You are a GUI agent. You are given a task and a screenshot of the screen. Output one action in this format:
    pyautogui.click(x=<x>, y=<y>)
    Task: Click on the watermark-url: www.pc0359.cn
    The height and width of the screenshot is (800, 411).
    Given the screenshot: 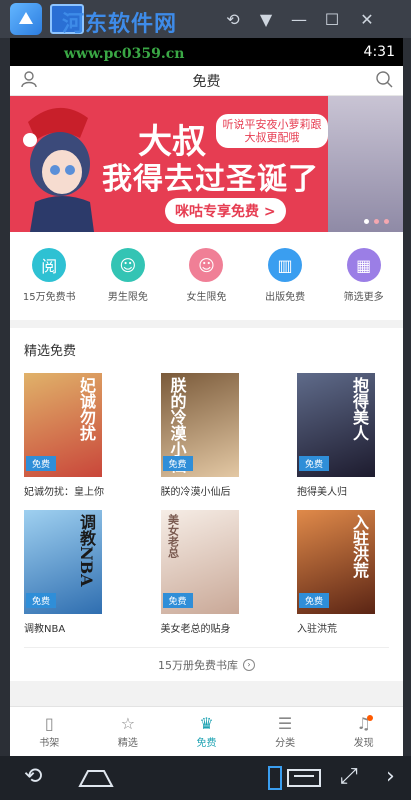 What is the action you would take?
    pyautogui.click(x=124, y=54)
    